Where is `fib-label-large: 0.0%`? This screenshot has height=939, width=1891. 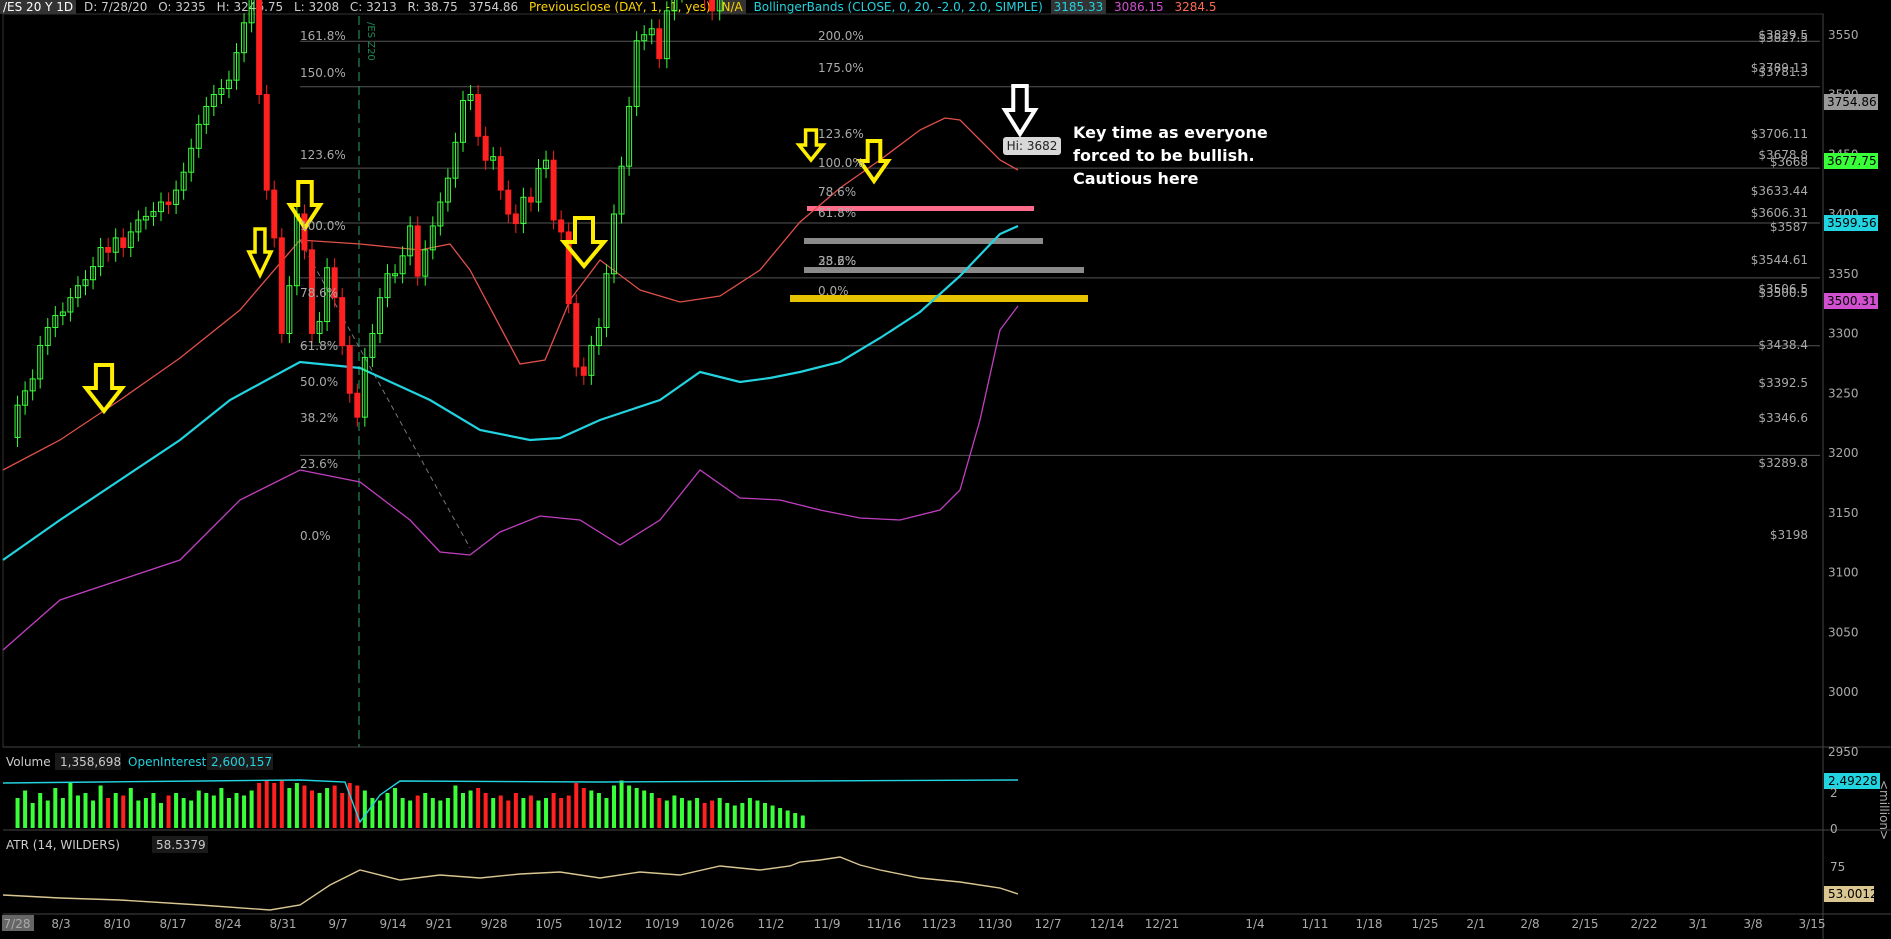
fib-label-large: 0.0% is located at coordinates (315, 536).